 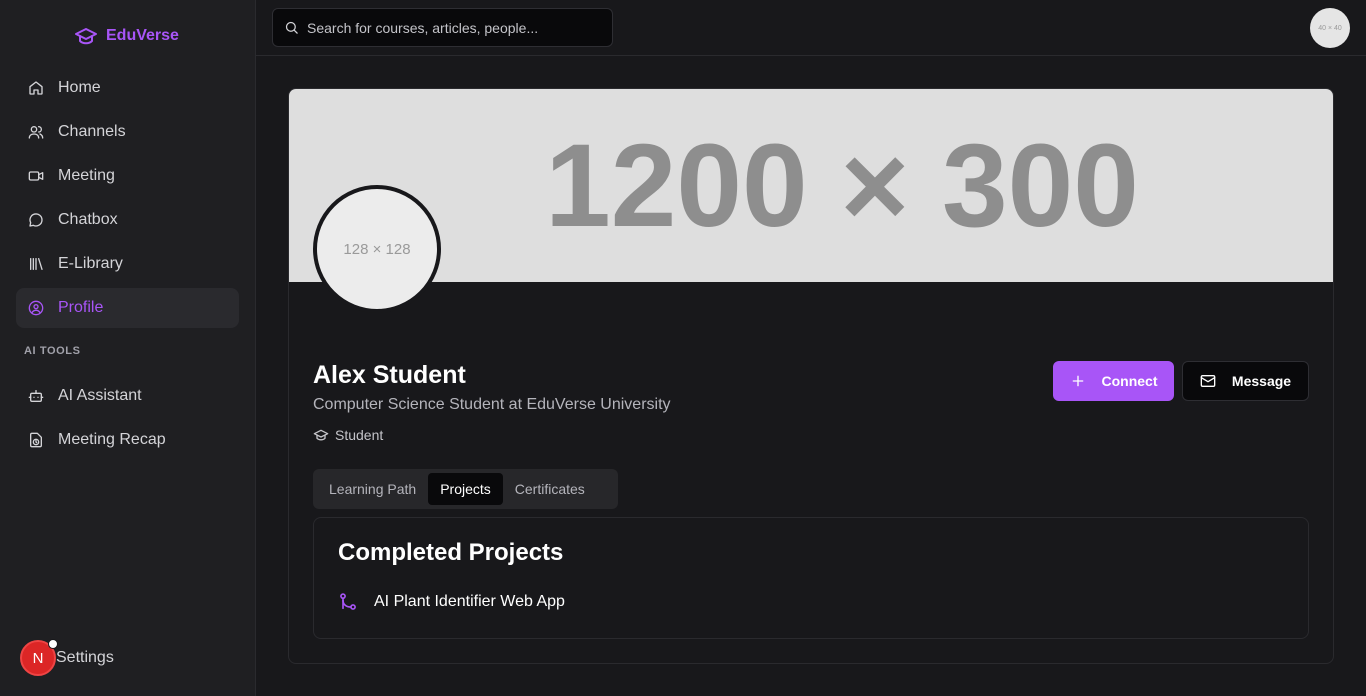 I want to click on bot-icon, so click(x=36, y=396).